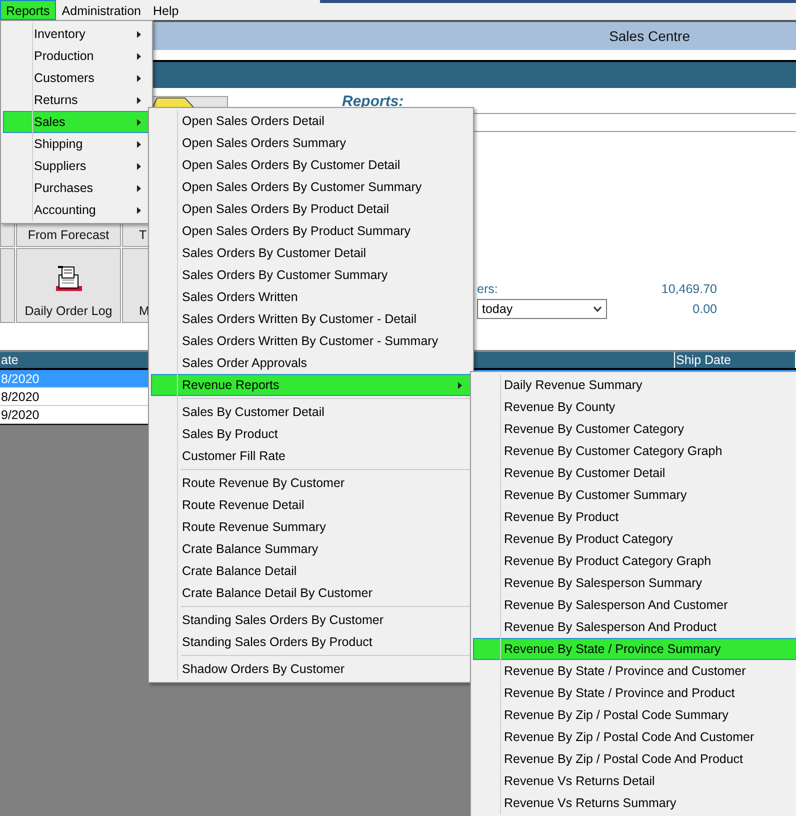  I want to click on menu-item: Route Revenue By Customer, so click(311, 483).